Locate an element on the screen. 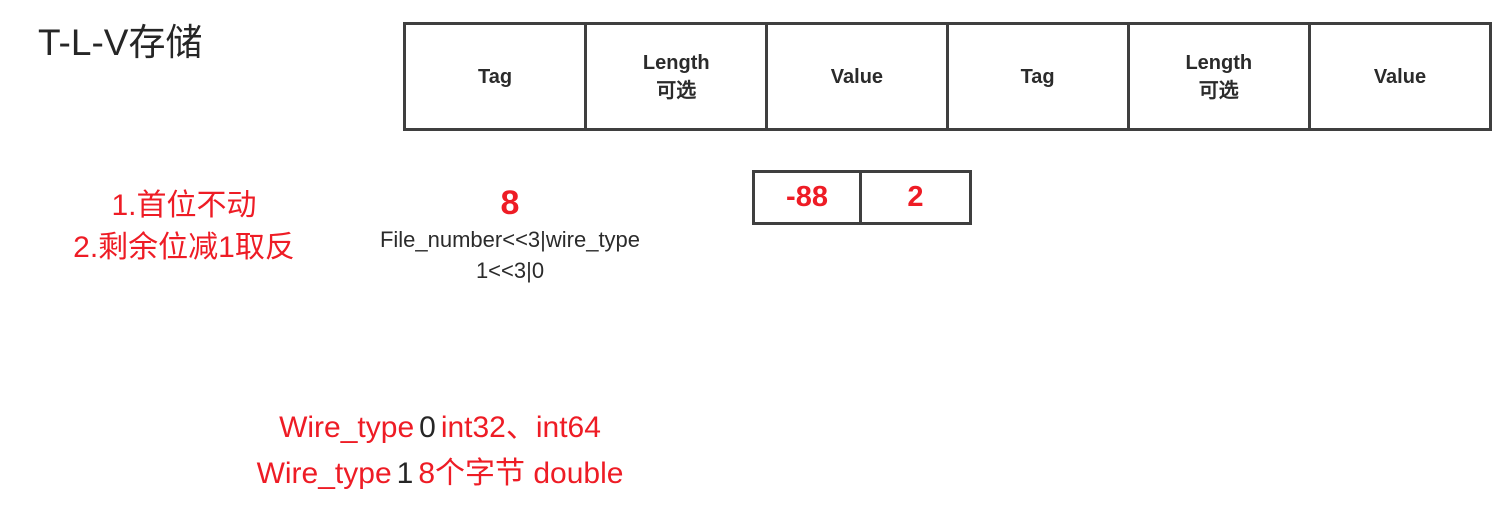  encoded-value-cell-1: -88 is located at coordinates (808, 197).